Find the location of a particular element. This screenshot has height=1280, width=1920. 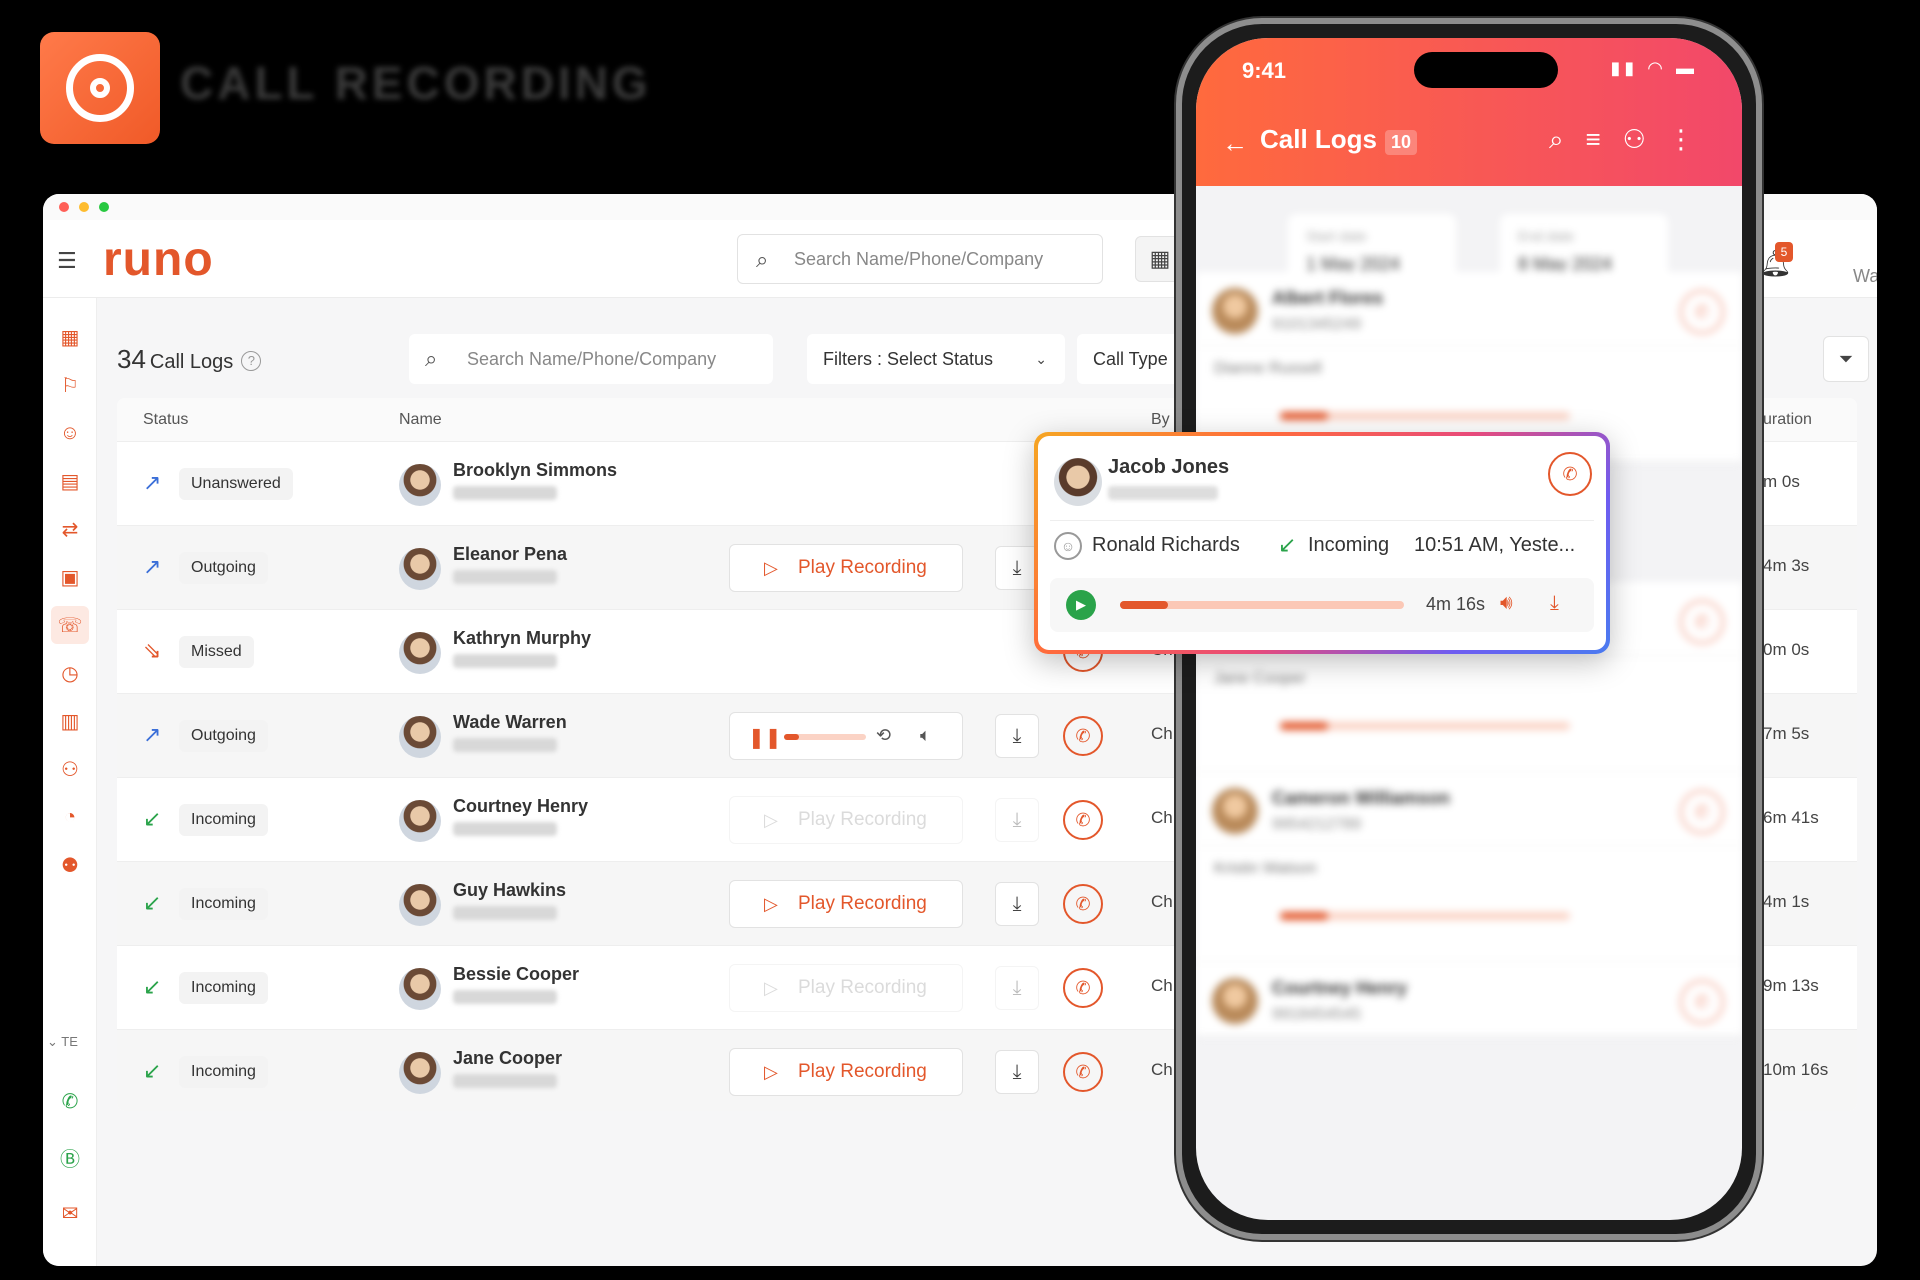

help-icon: ? is located at coordinates (251, 361).